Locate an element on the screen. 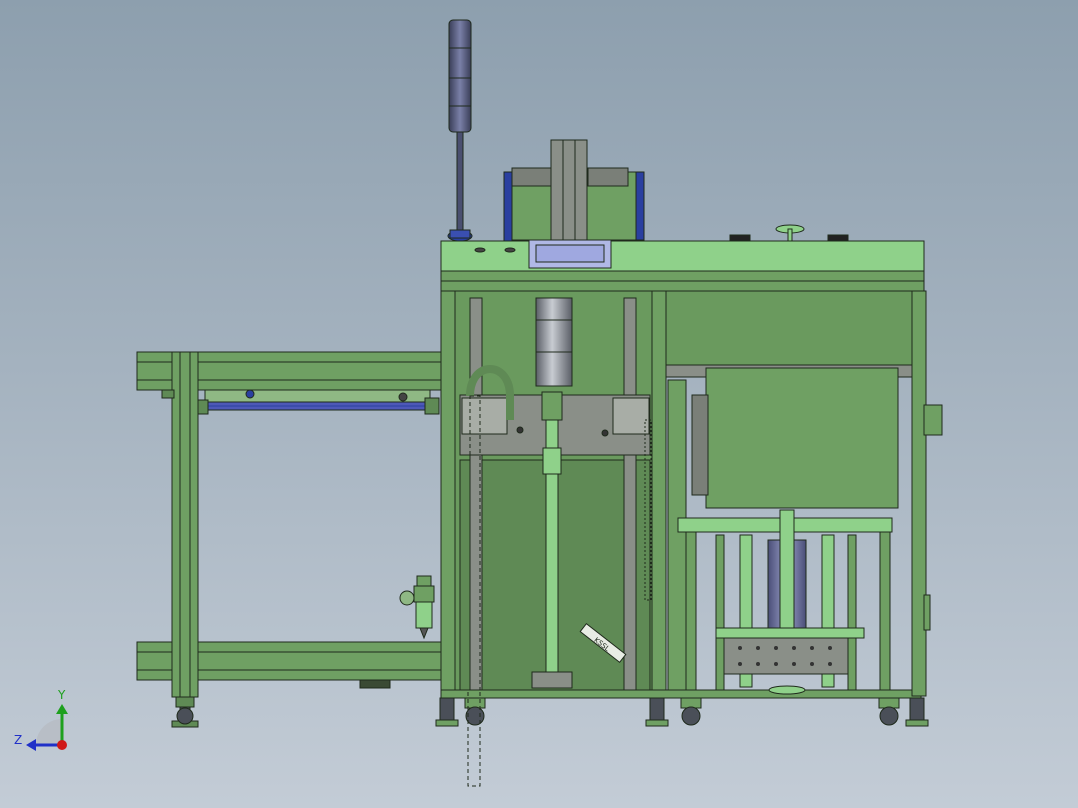 The image size is (1078, 808). z-axis-label: Z is located at coordinates (18, 740).